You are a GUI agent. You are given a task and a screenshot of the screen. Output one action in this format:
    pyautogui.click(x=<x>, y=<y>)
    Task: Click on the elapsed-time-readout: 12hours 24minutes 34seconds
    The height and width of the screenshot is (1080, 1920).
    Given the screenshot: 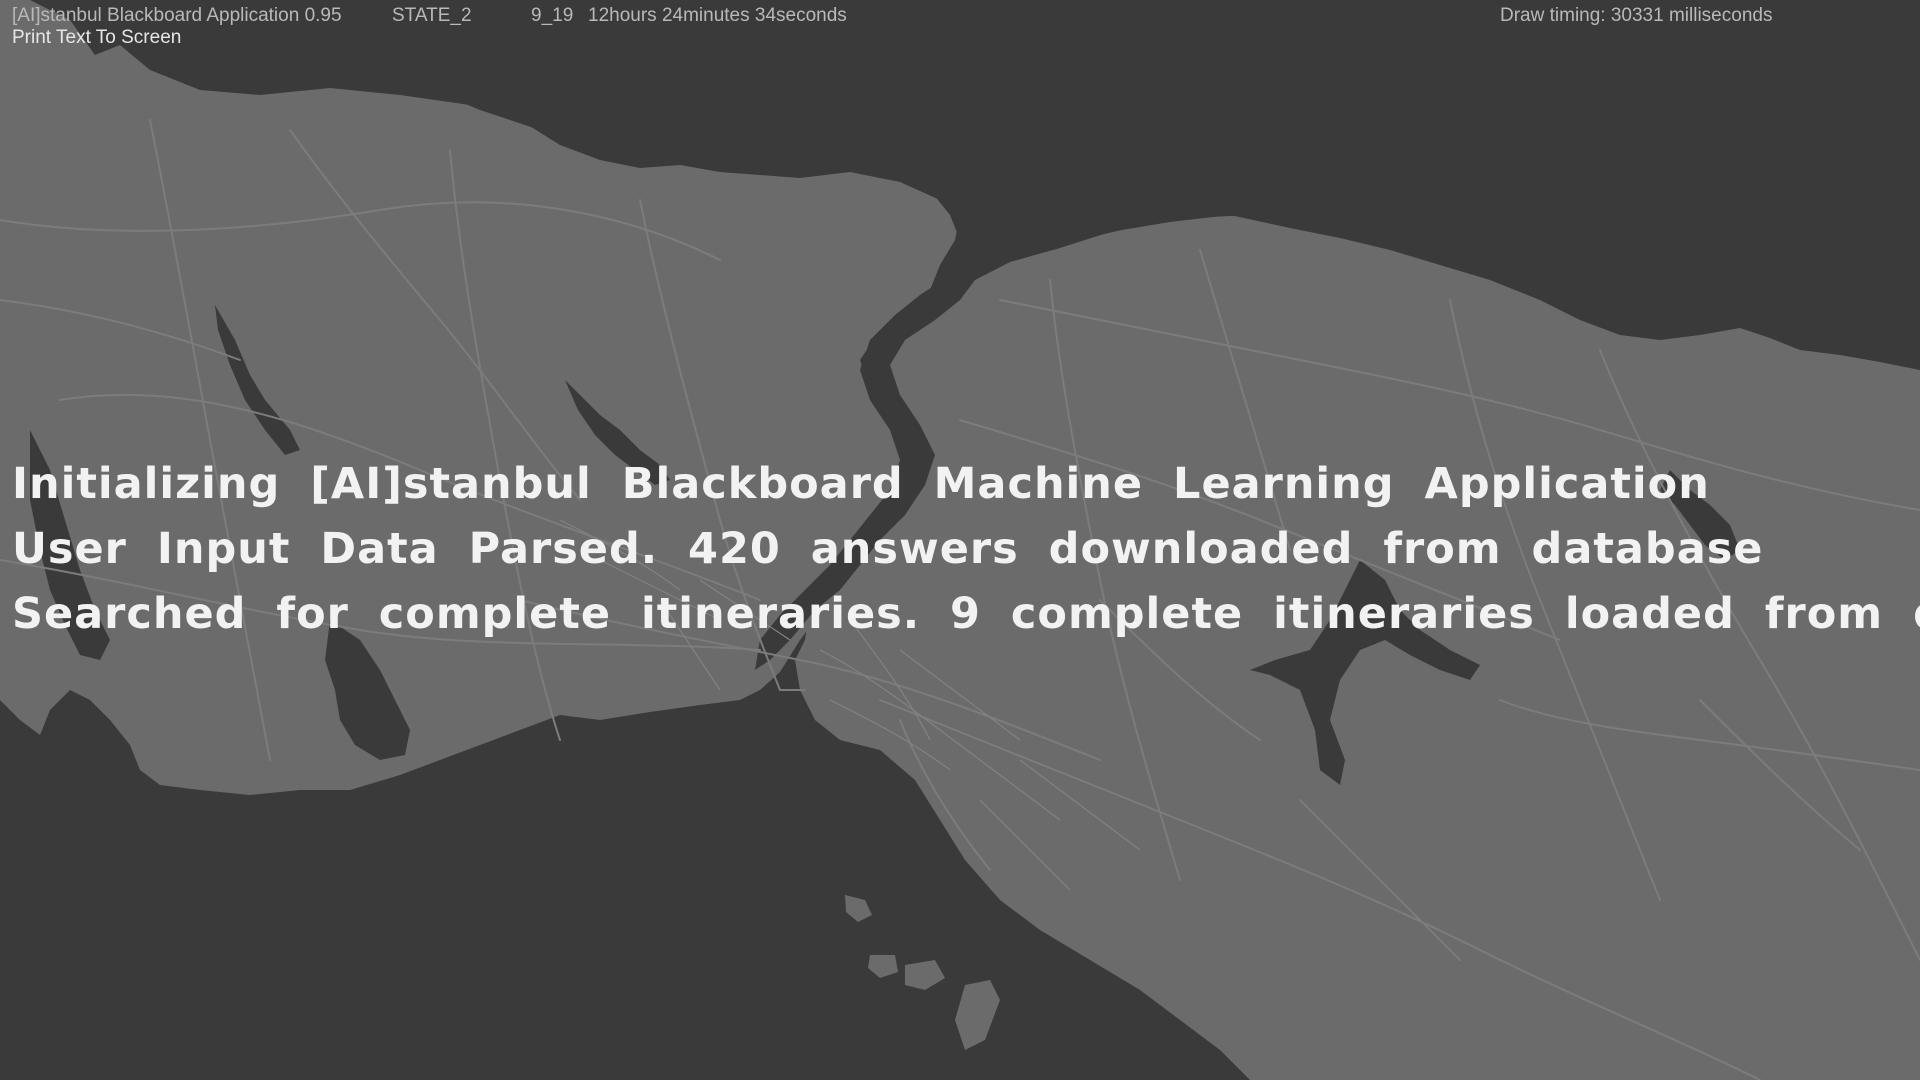 What is the action you would take?
    pyautogui.click(x=717, y=15)
    